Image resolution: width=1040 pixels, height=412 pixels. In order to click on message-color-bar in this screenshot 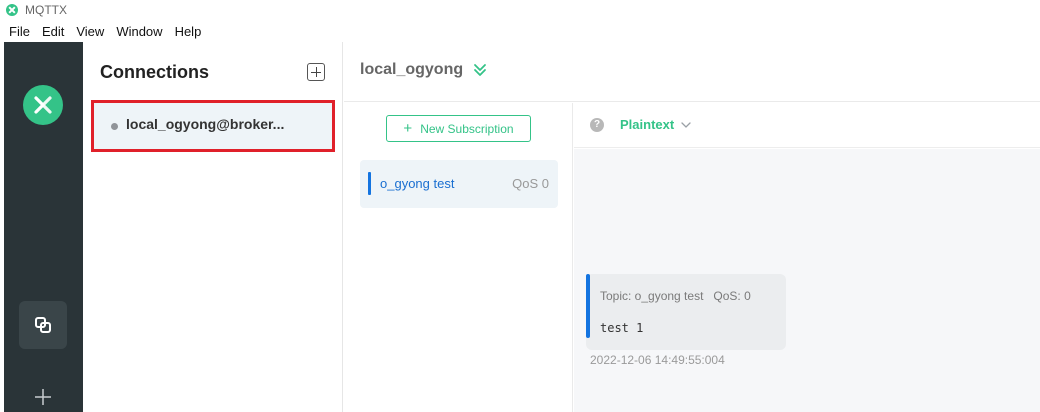, I will do `click(588, 306)`.